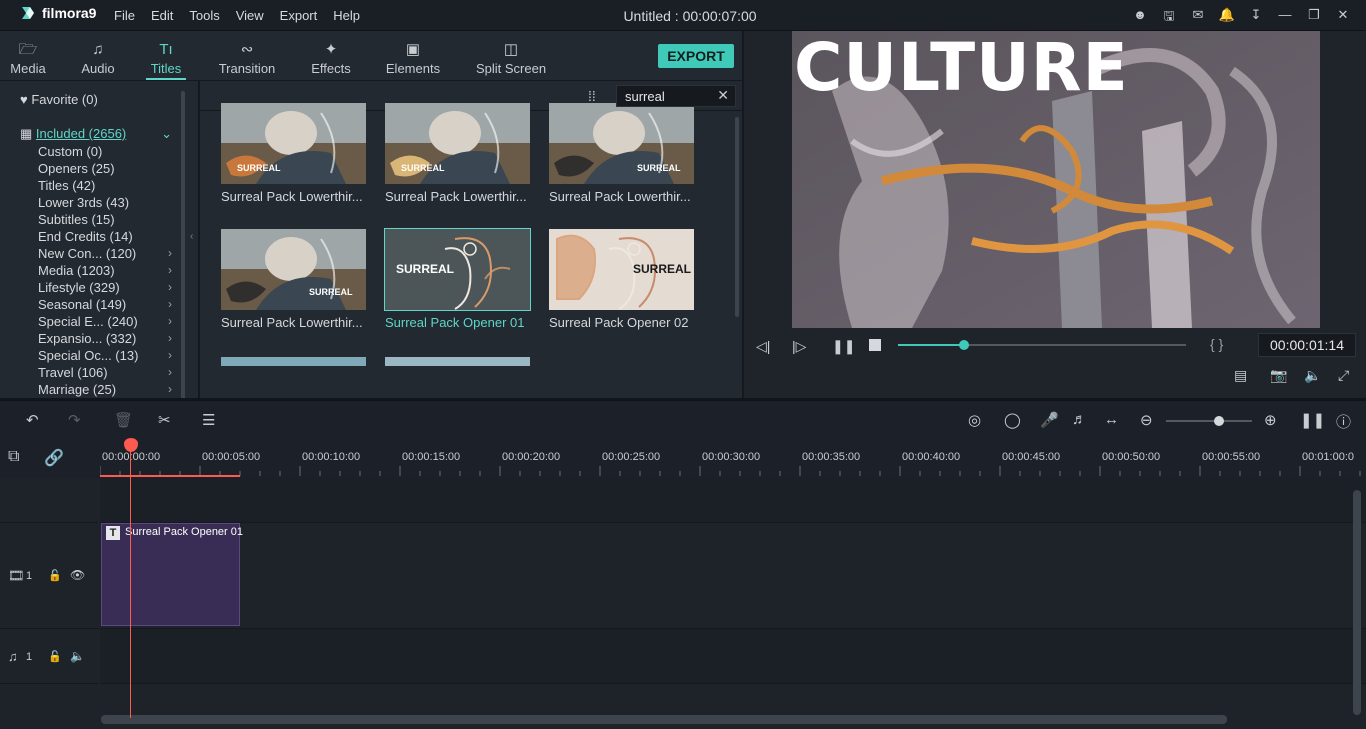 The height and width of the screenshot is (729, 1366). Describe the element at coordinates (1140, 18) in the screenshot. I see `account-icon: ☻` at that location.